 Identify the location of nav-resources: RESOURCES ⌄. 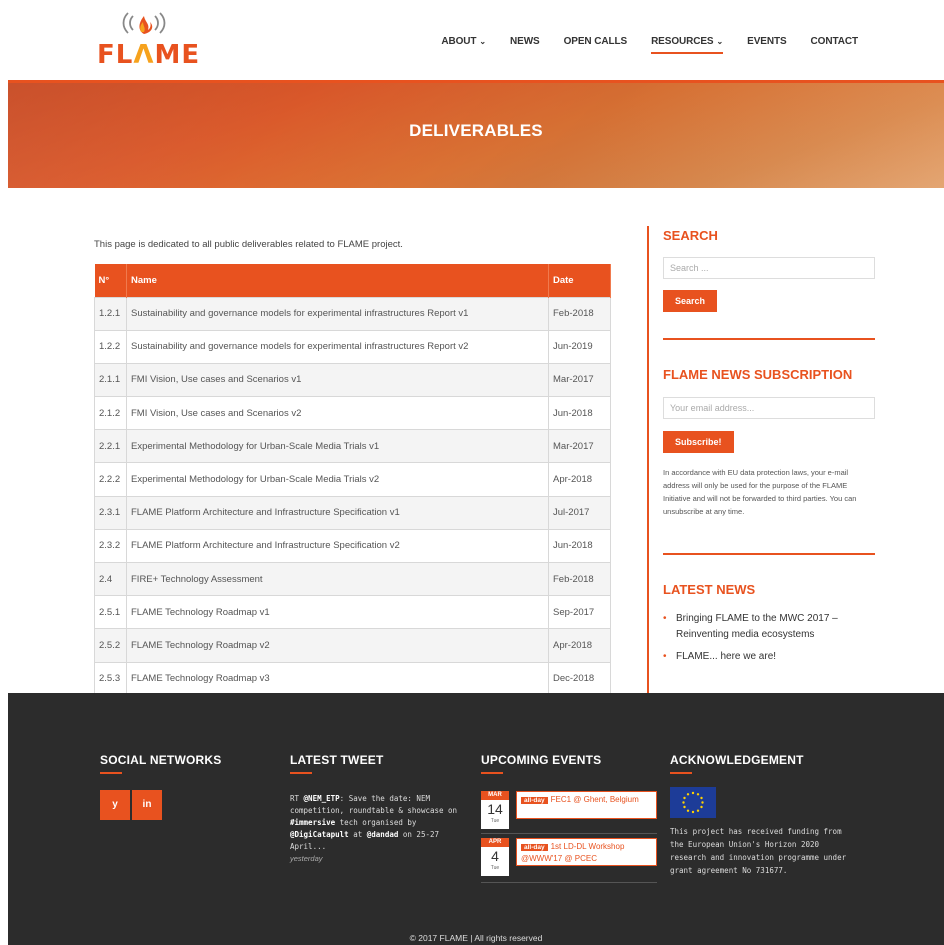
(687, 45).